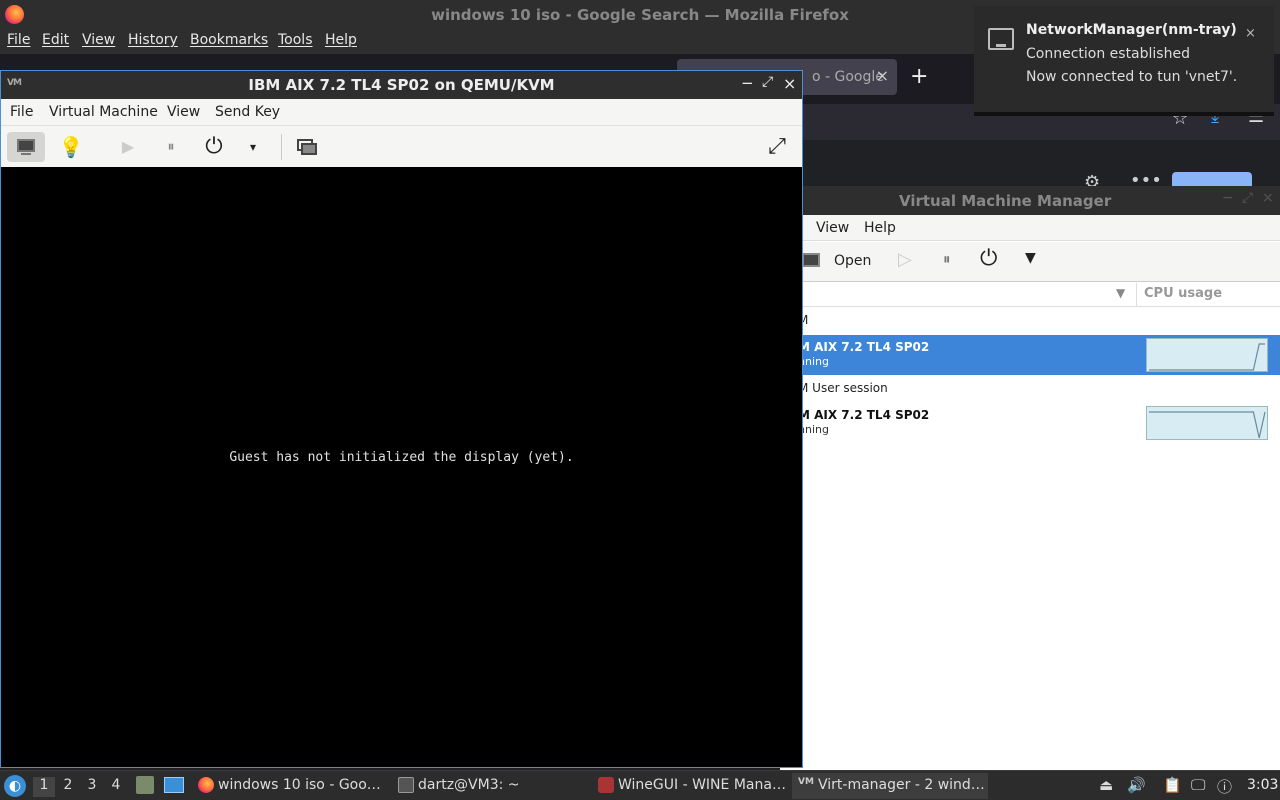 The image size is (1280, 800). What do you see at coordinates (71, 147) in the screenshot?
I see `details-lightbulb-icon: 💡` at bounding box center [71, 147].